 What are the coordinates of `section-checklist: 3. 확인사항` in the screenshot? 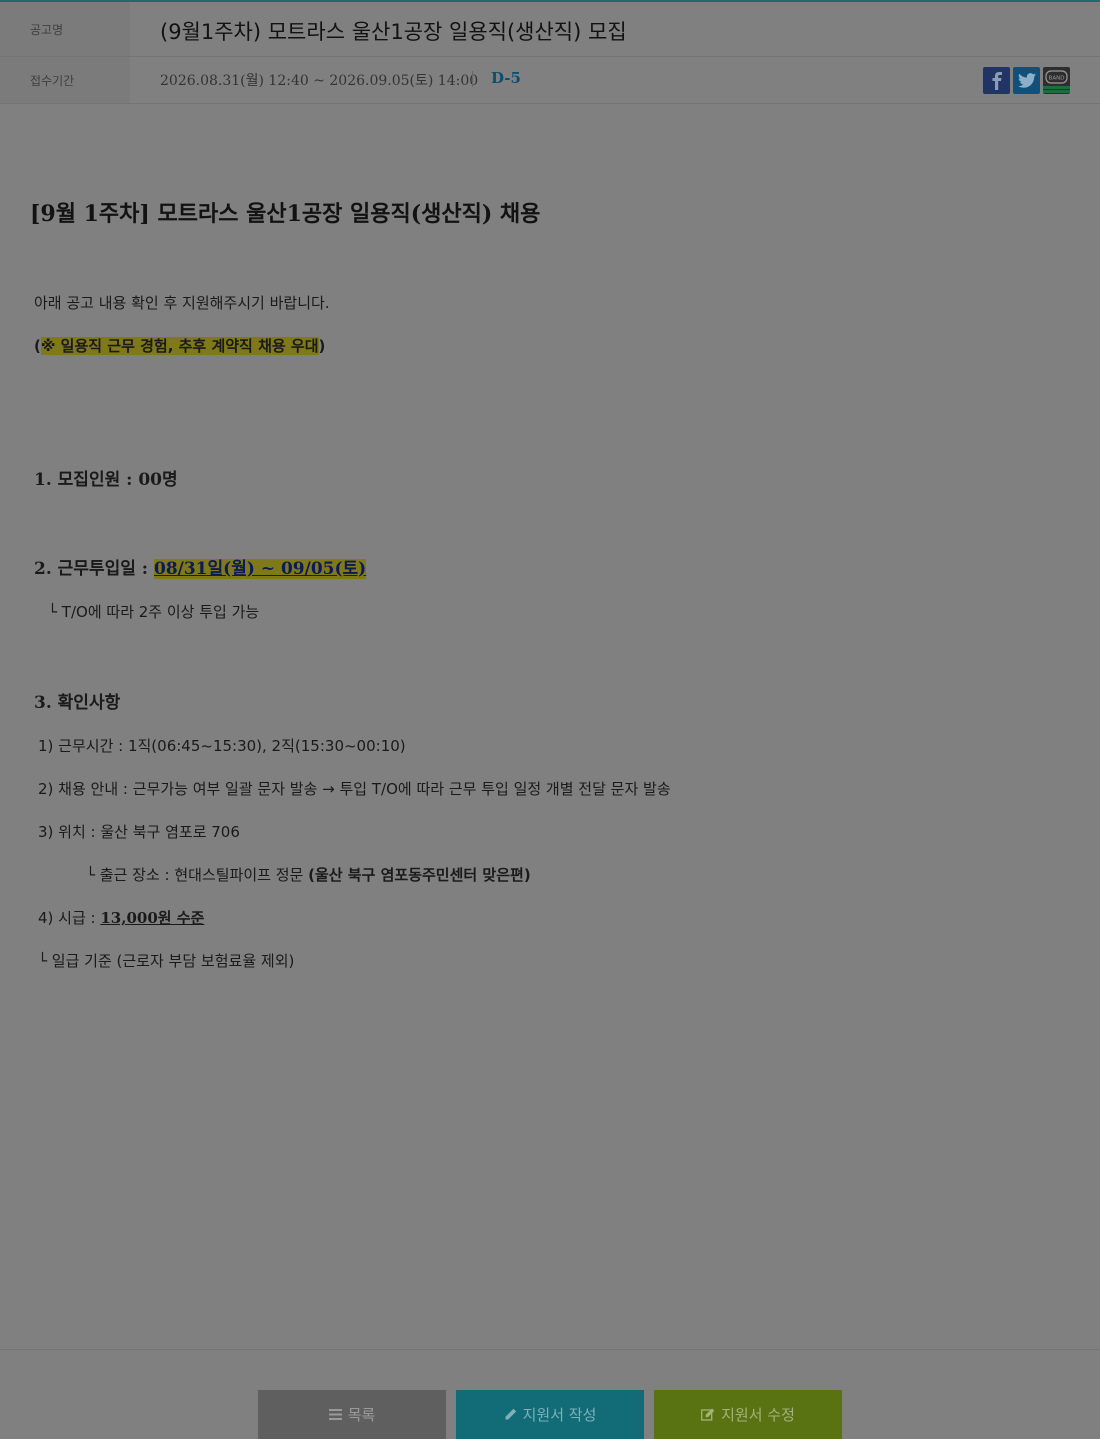 It's located at (77, 703).